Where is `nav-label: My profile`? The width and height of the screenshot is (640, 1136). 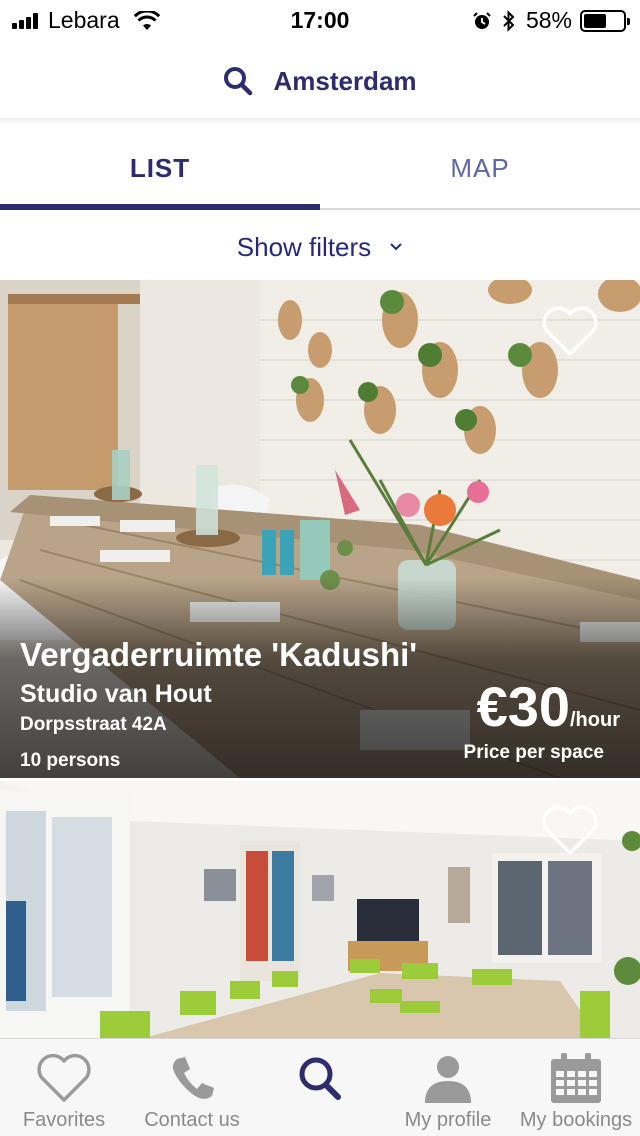 nav-label: My profile is located at coordinates (448, 1120).